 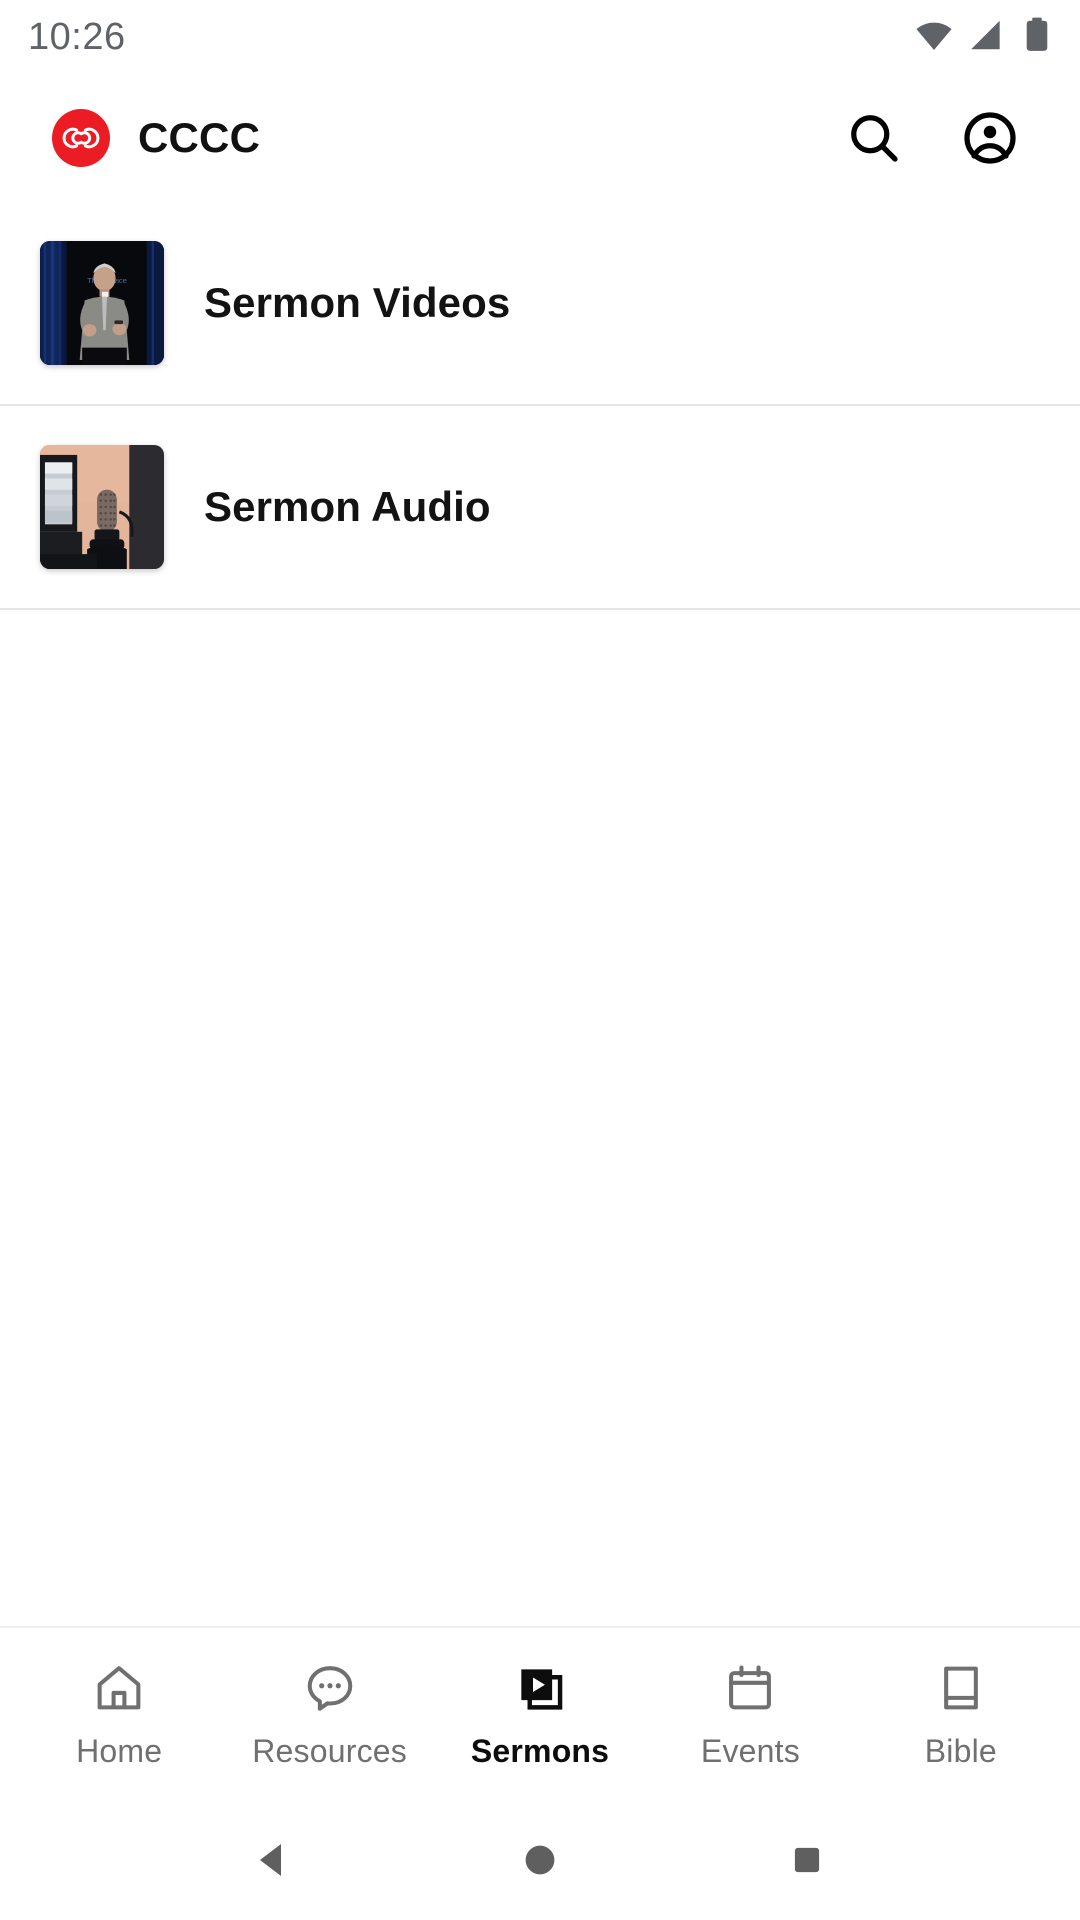 I want to click on calendar-icon, so click(x=750, y=1688).